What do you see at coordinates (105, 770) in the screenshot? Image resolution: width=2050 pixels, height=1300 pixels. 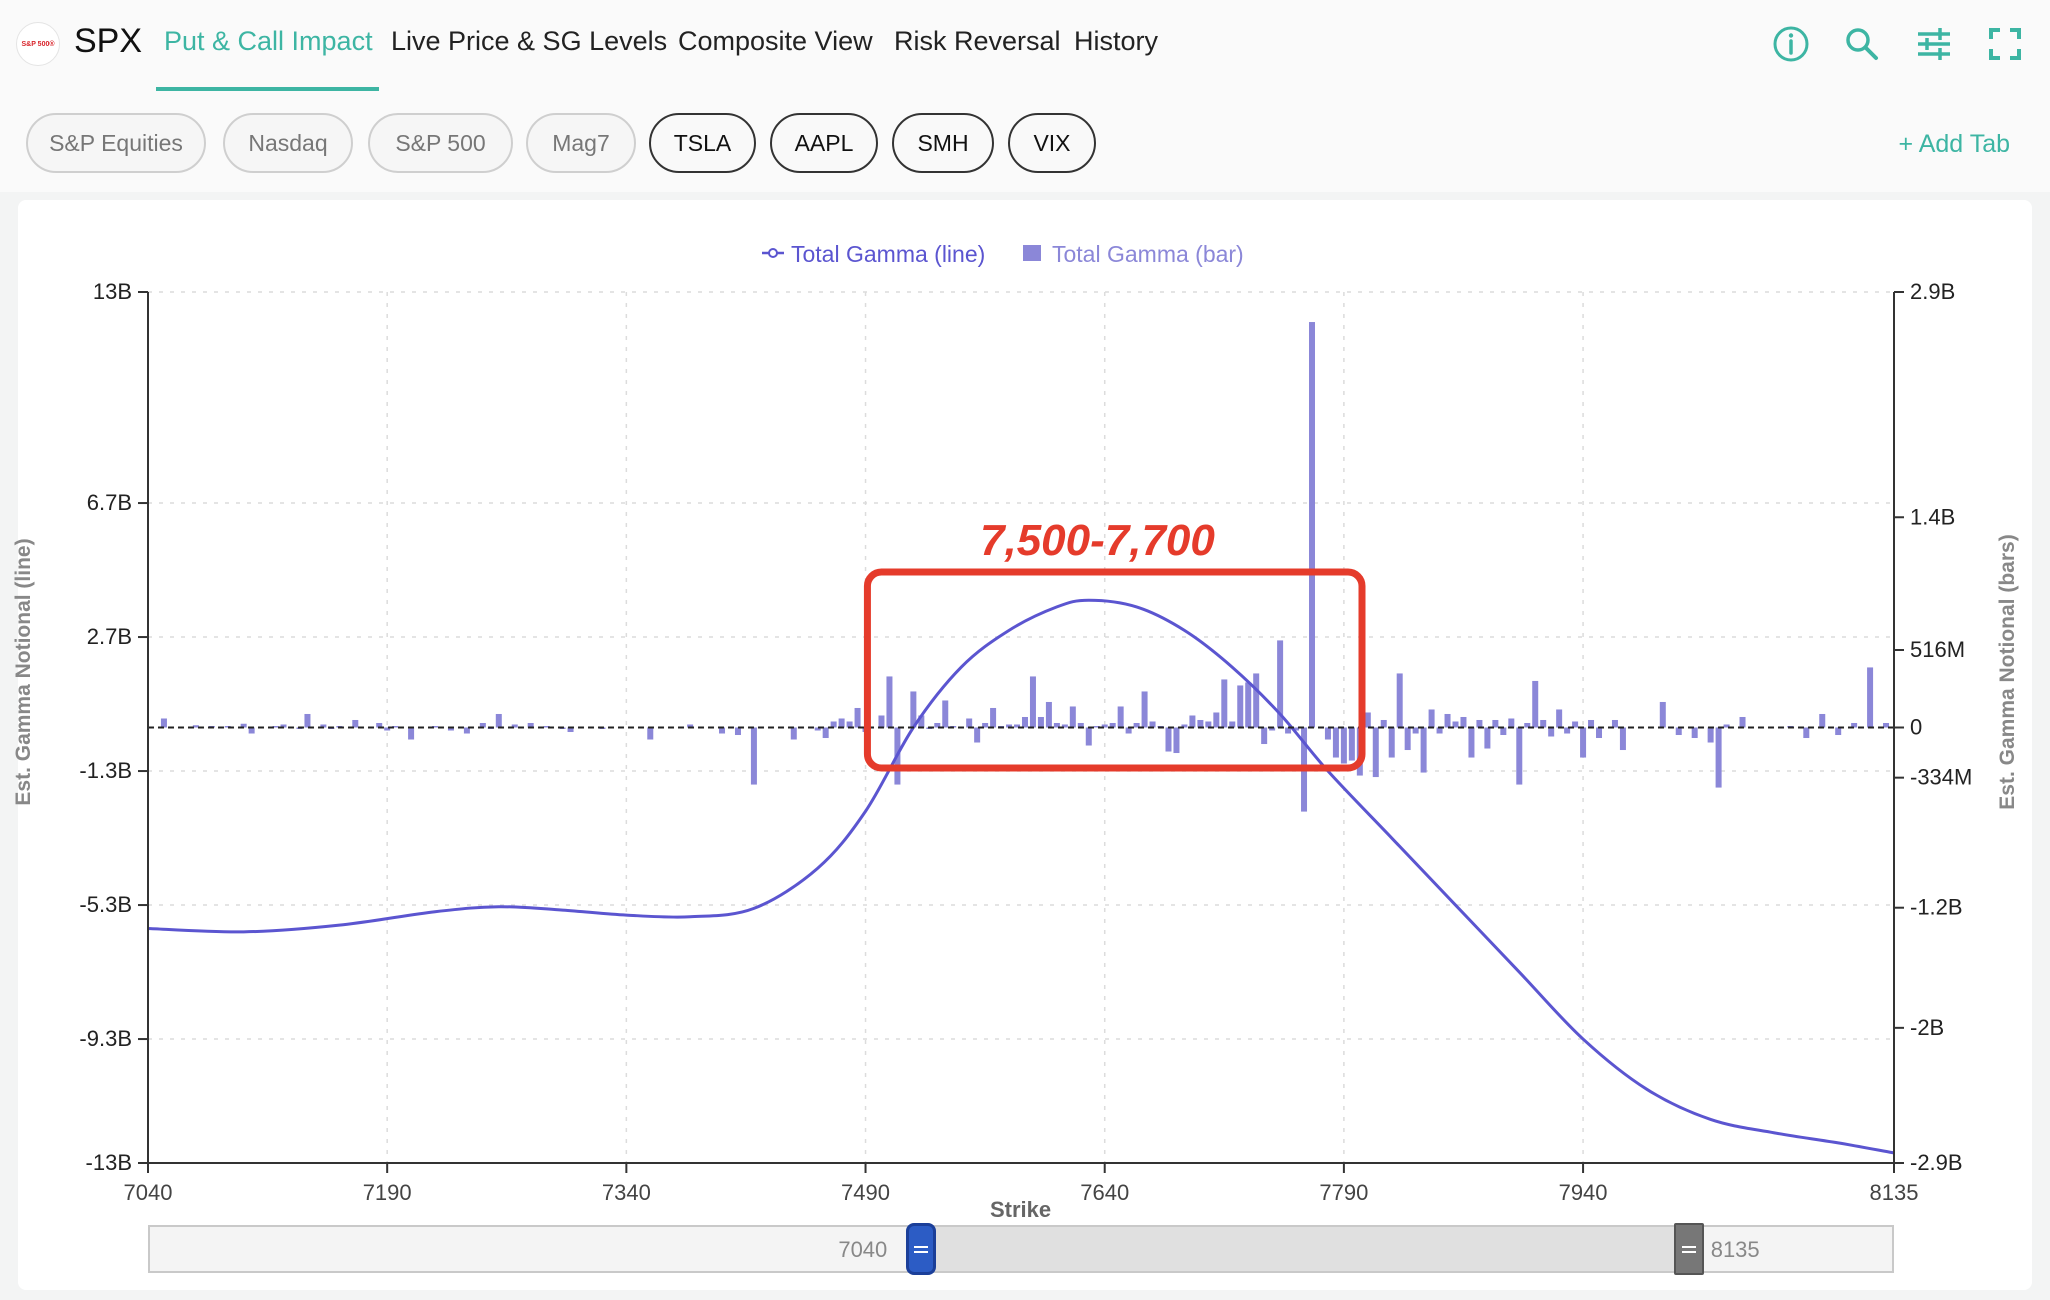 I see `y-left-tick-label: -1.3B` at bounding box center [105, 770].